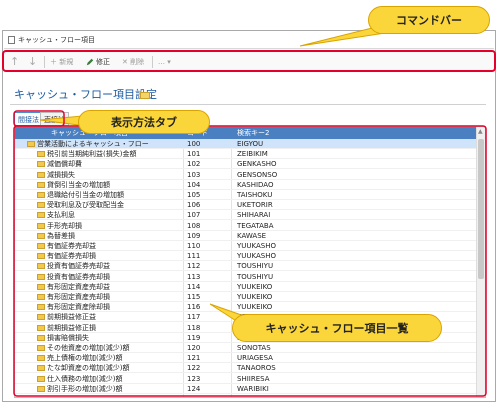 The image size is (500, 406). I want to click on table-row: 投資有価証券売却損 113 TOUSHIYU, so click(246, 277).